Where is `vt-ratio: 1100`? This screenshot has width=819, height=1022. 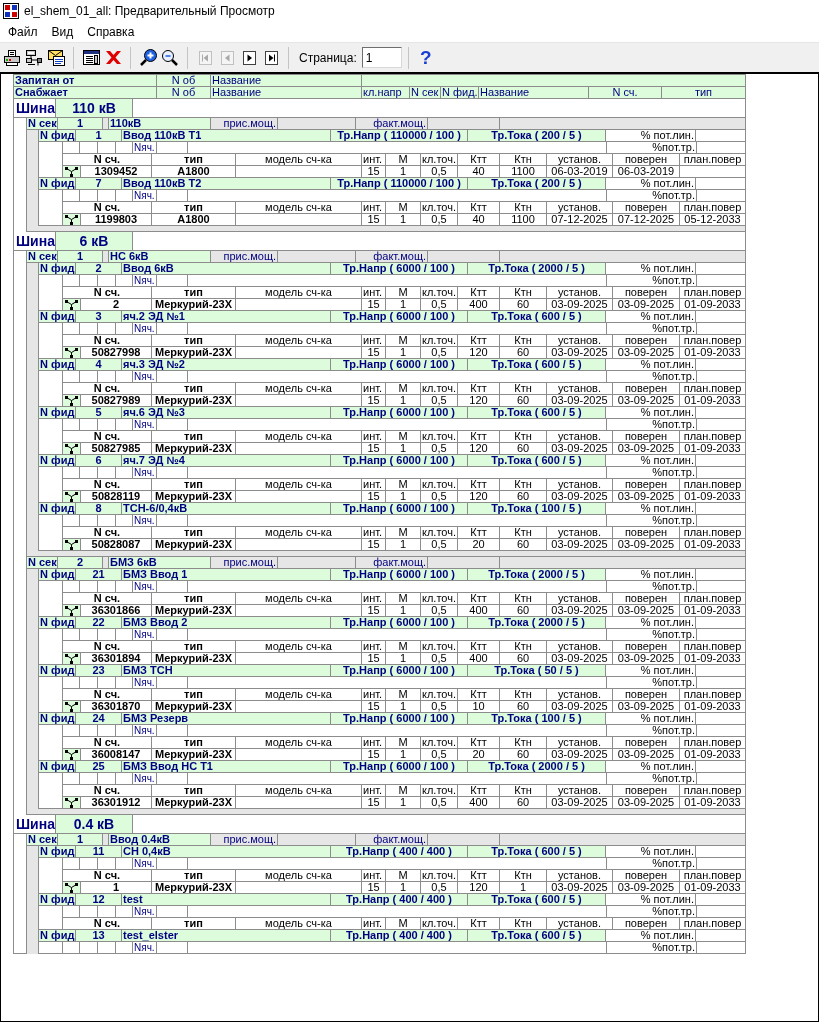
vt-ratio: 1100 is located at coordinates (523, 171).